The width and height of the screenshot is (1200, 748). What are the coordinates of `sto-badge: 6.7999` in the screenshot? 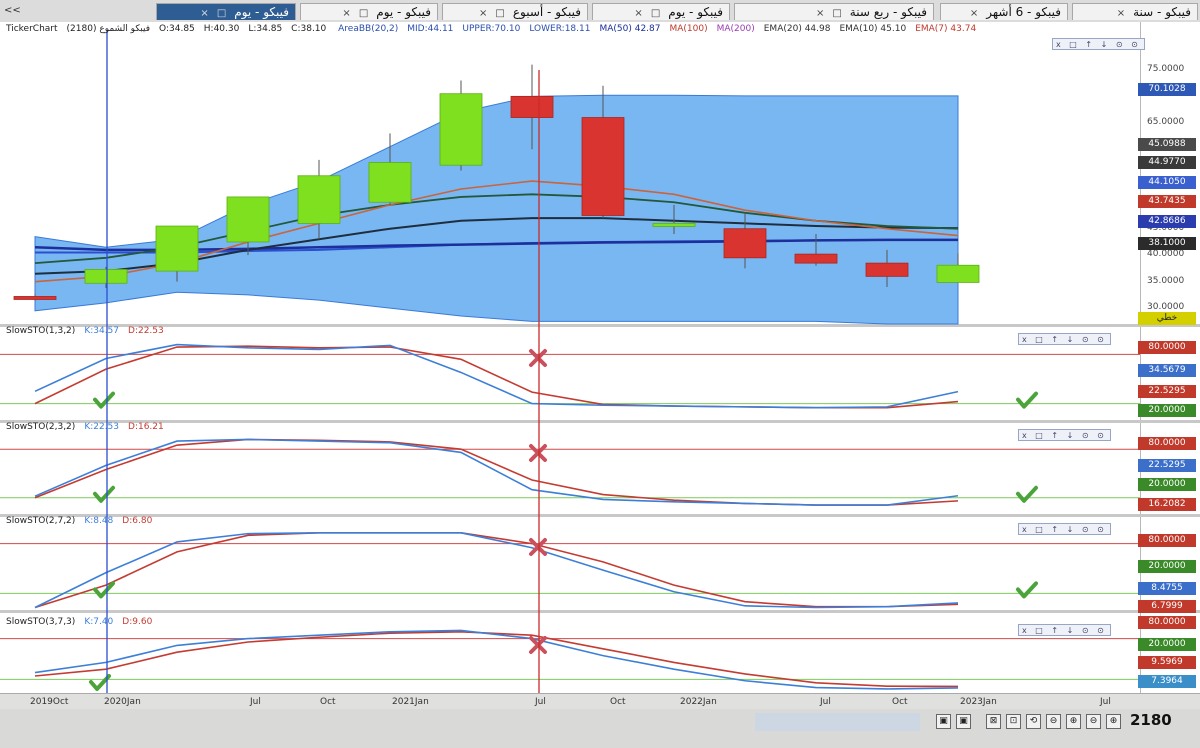 It's located at (1167, 606).